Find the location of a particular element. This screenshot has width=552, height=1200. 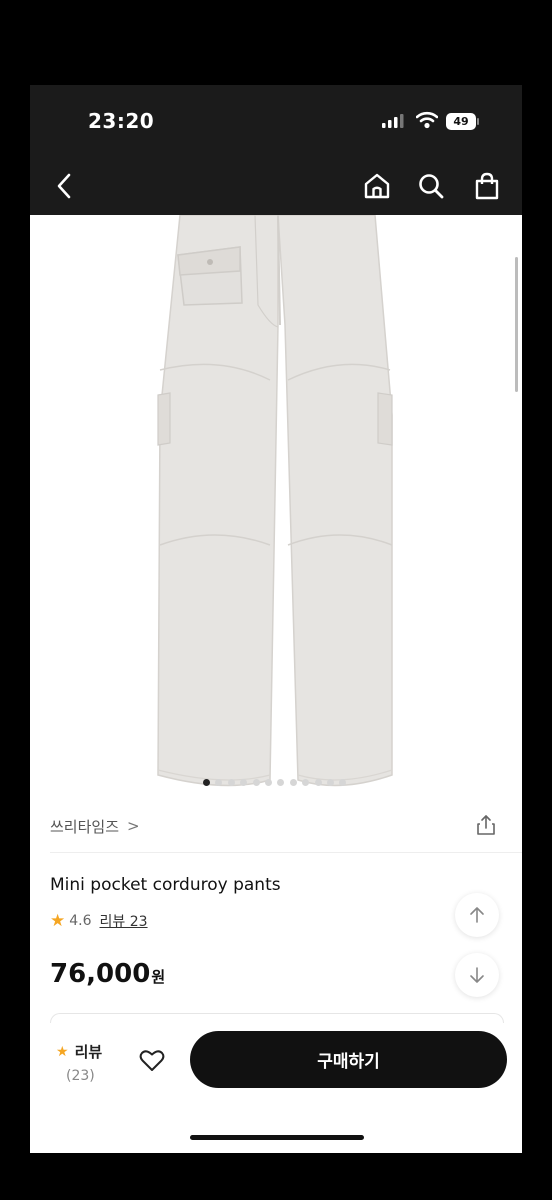

arrow-up-icon is located at coordinates (477, 915).